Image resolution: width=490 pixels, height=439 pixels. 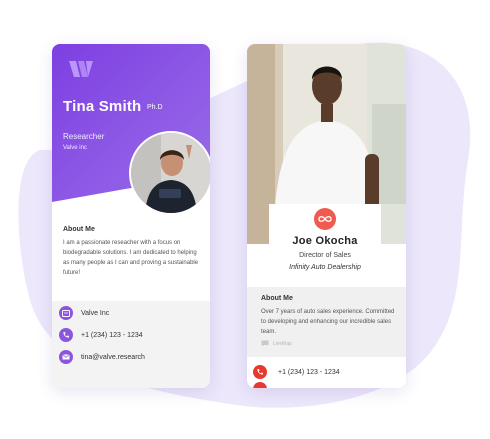 What do you see at coordinates (81, 69) in the screenshot?
I see `brand-logo-icon` at bounding box center [81, 69].